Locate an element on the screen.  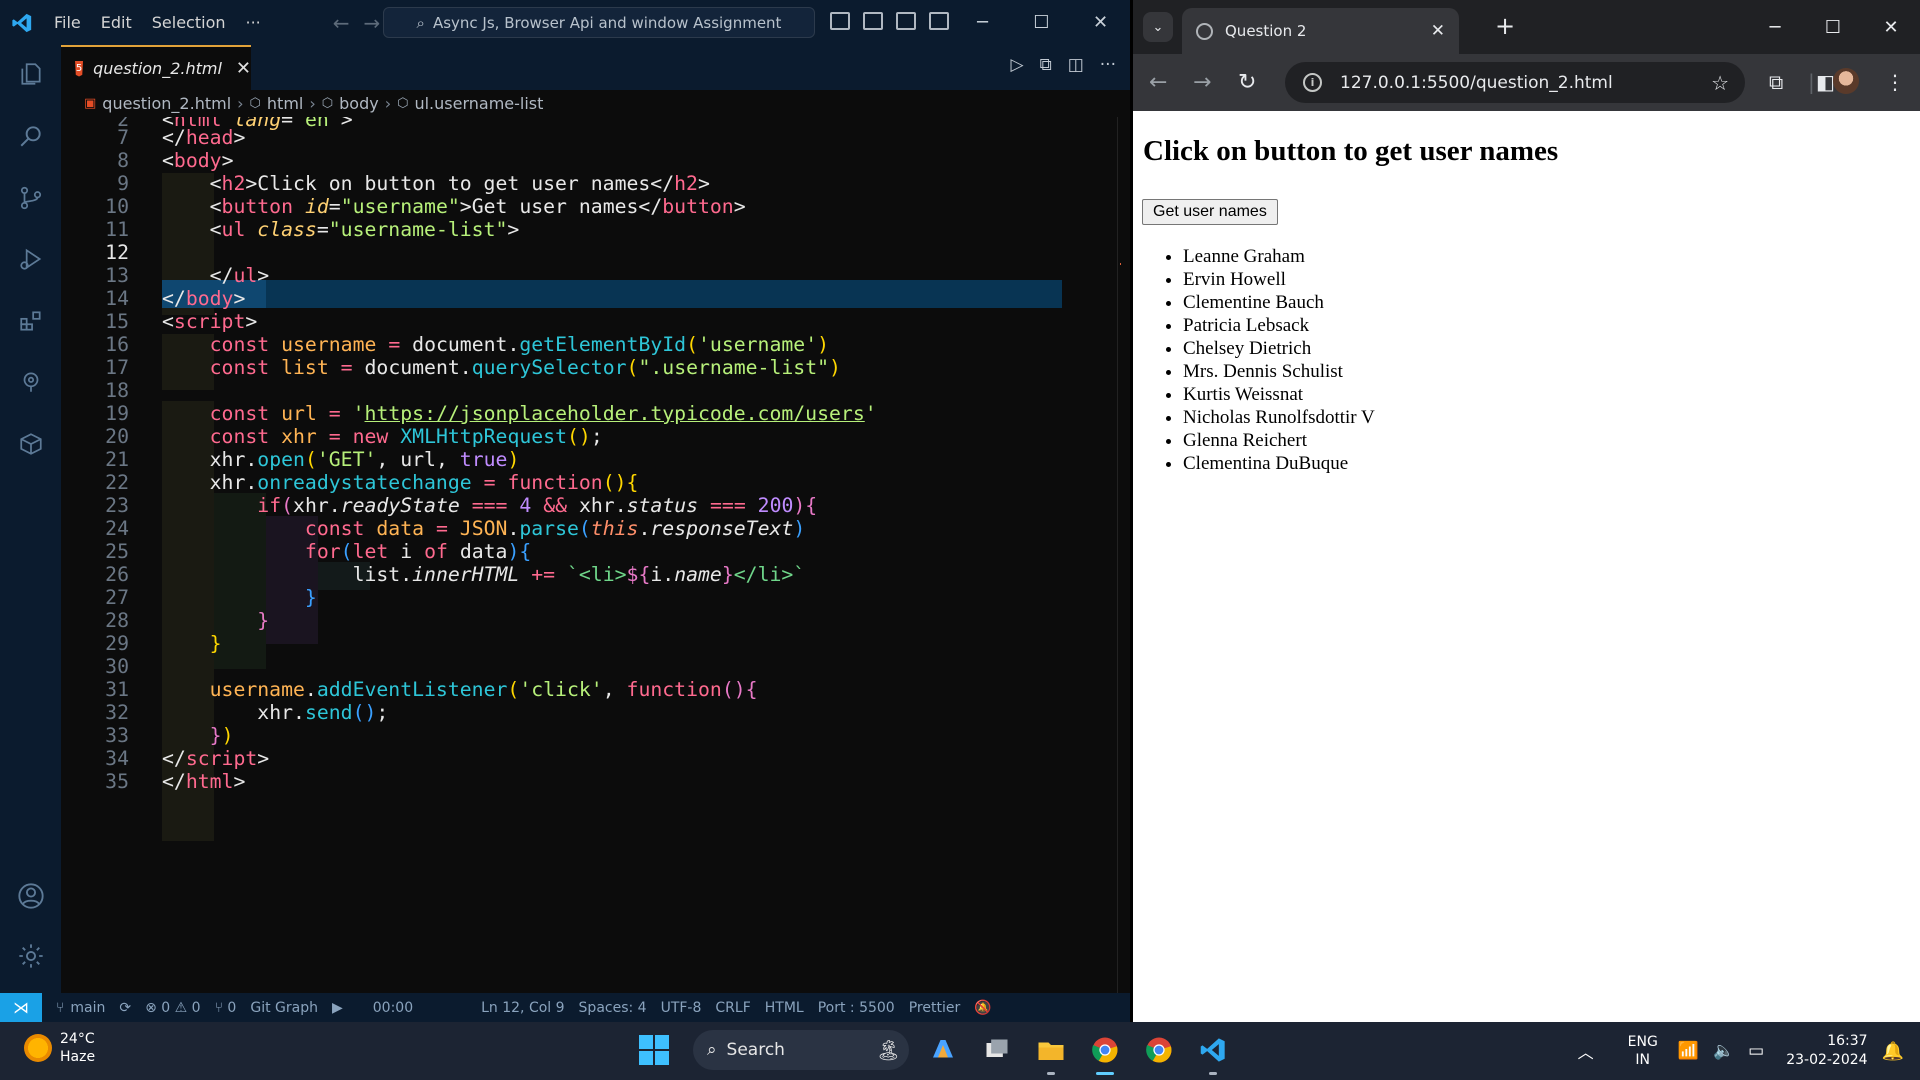
notification-bell-icon: 🔔 is located at coordinates (1893, 1051).